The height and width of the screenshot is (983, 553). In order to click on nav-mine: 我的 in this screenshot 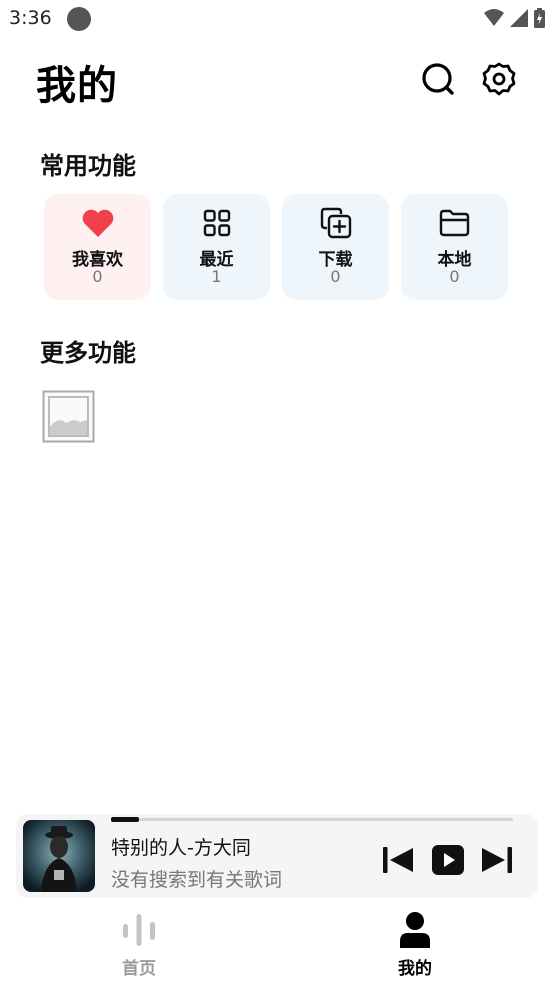, I will do `click(415, 944)`.